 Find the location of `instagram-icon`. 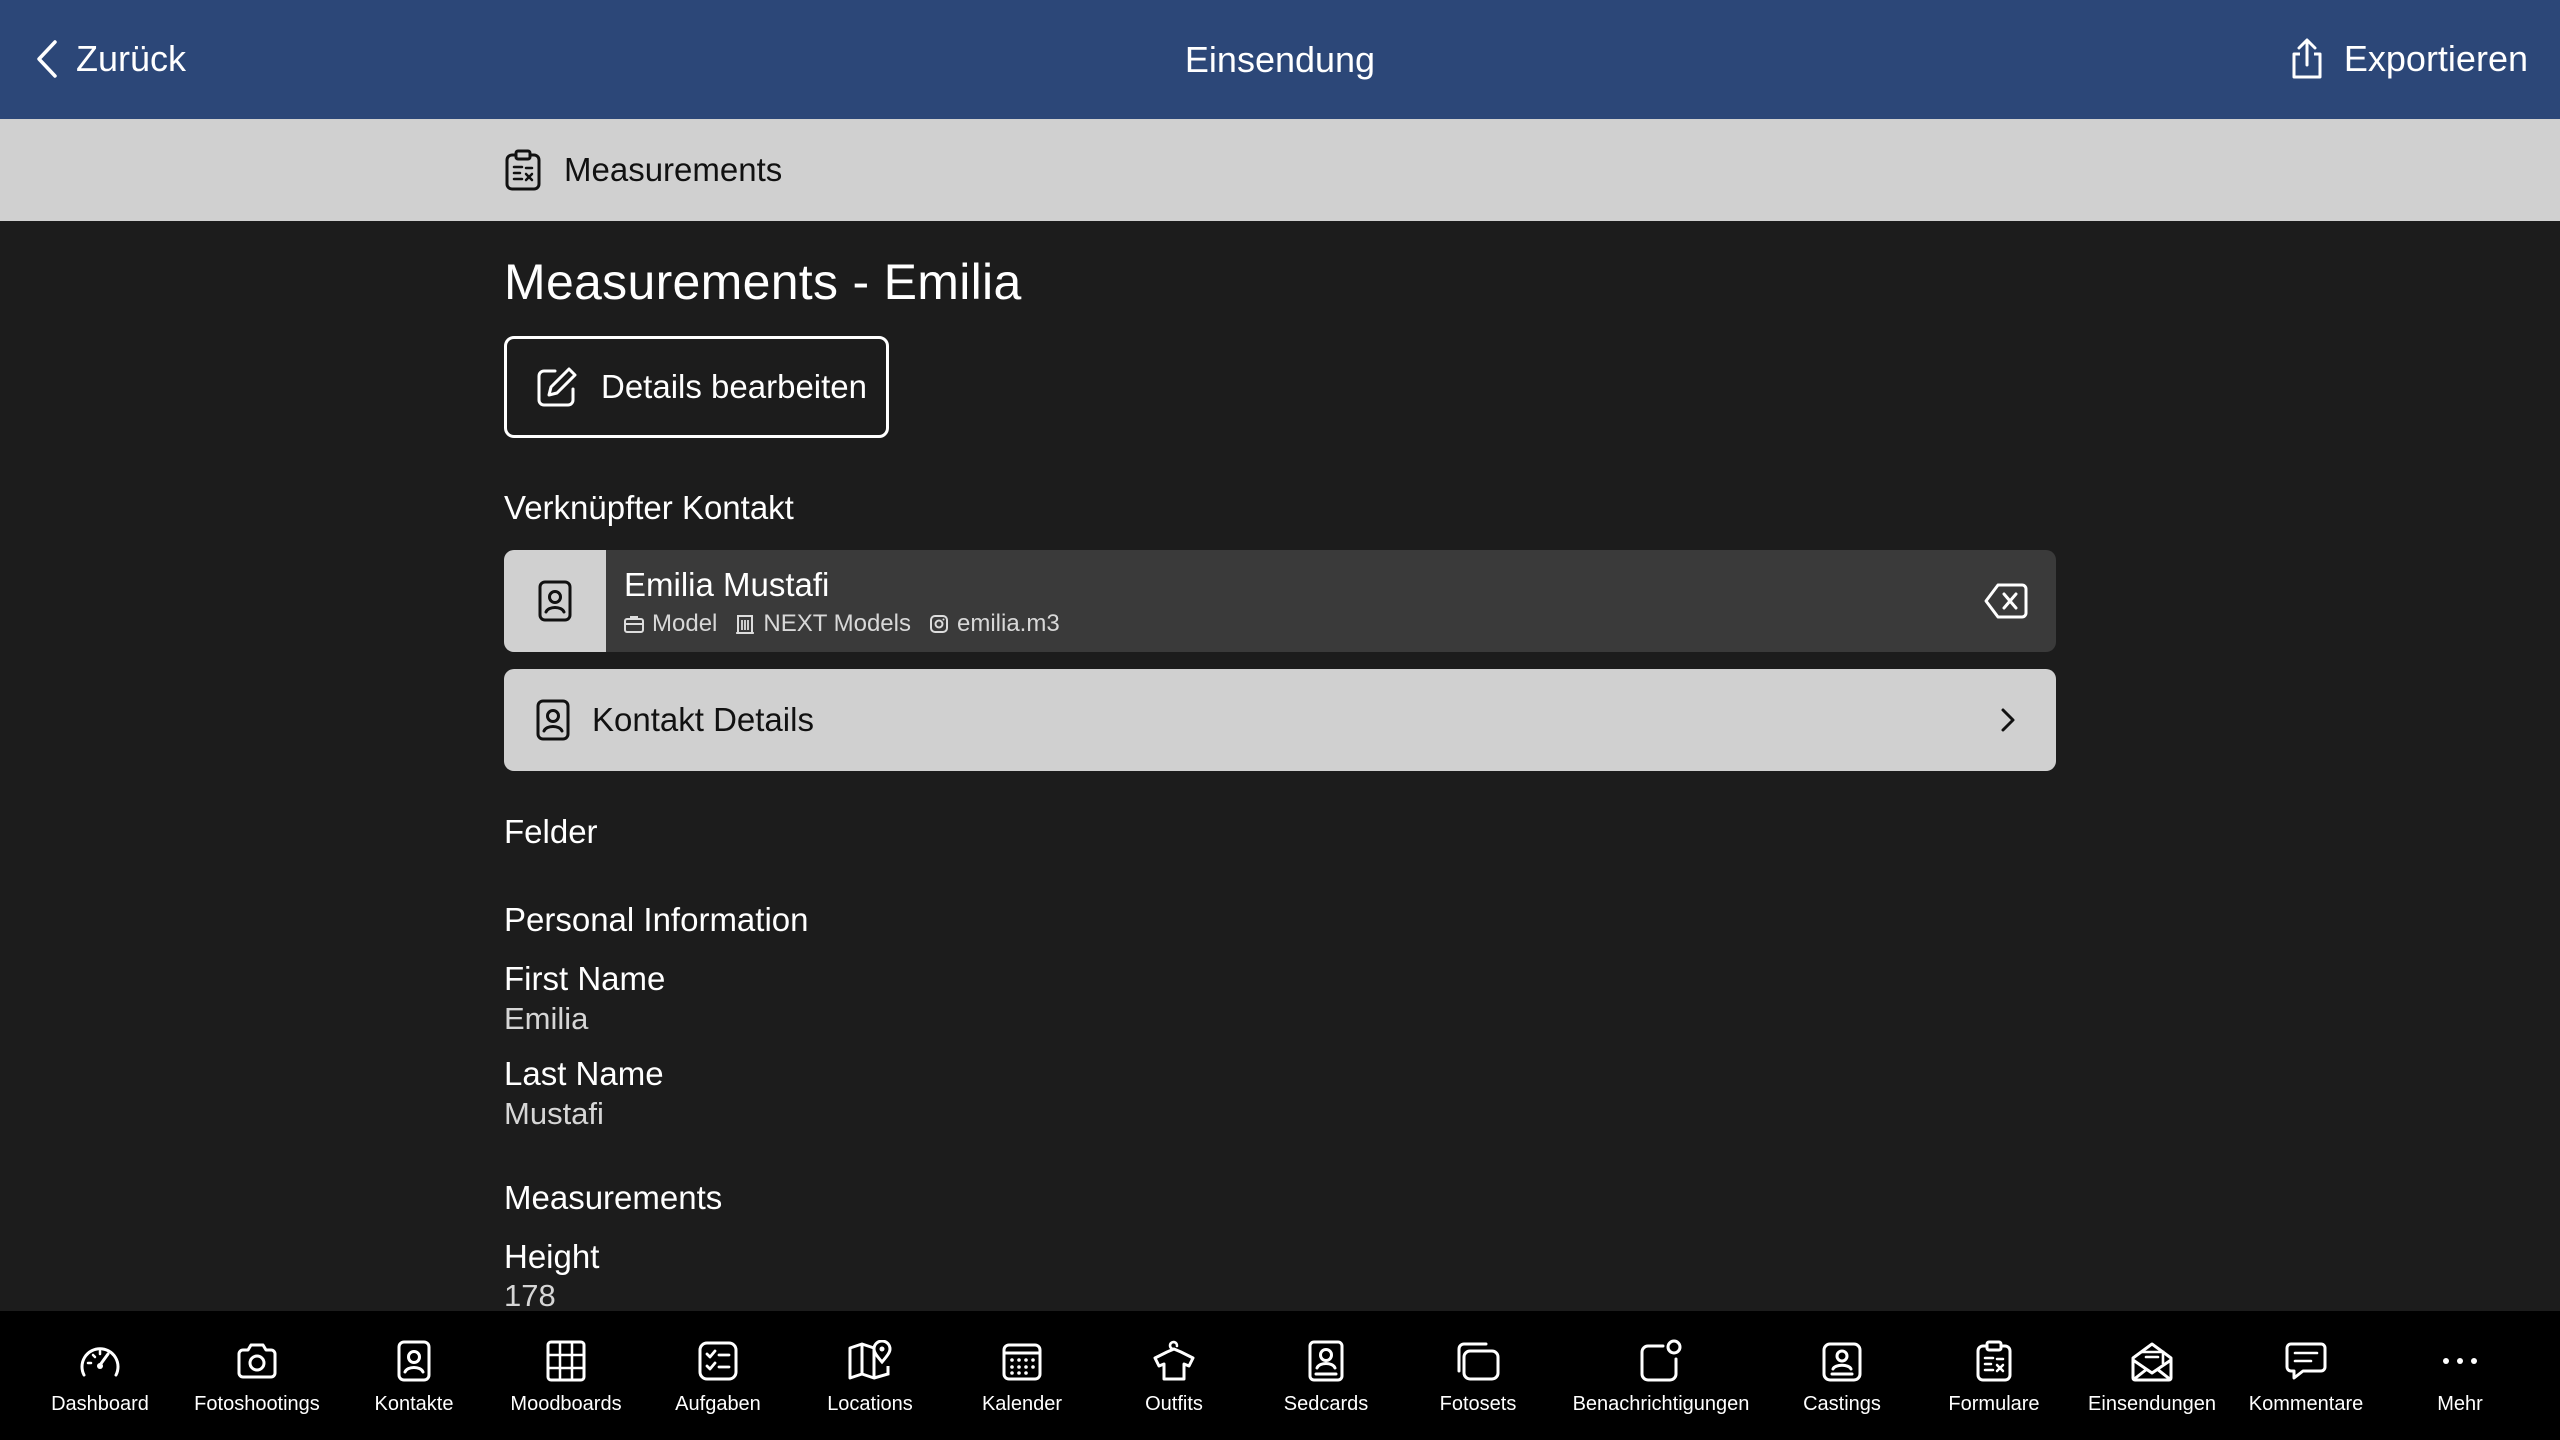

instagram-icon is located at coordinates (939, 624).